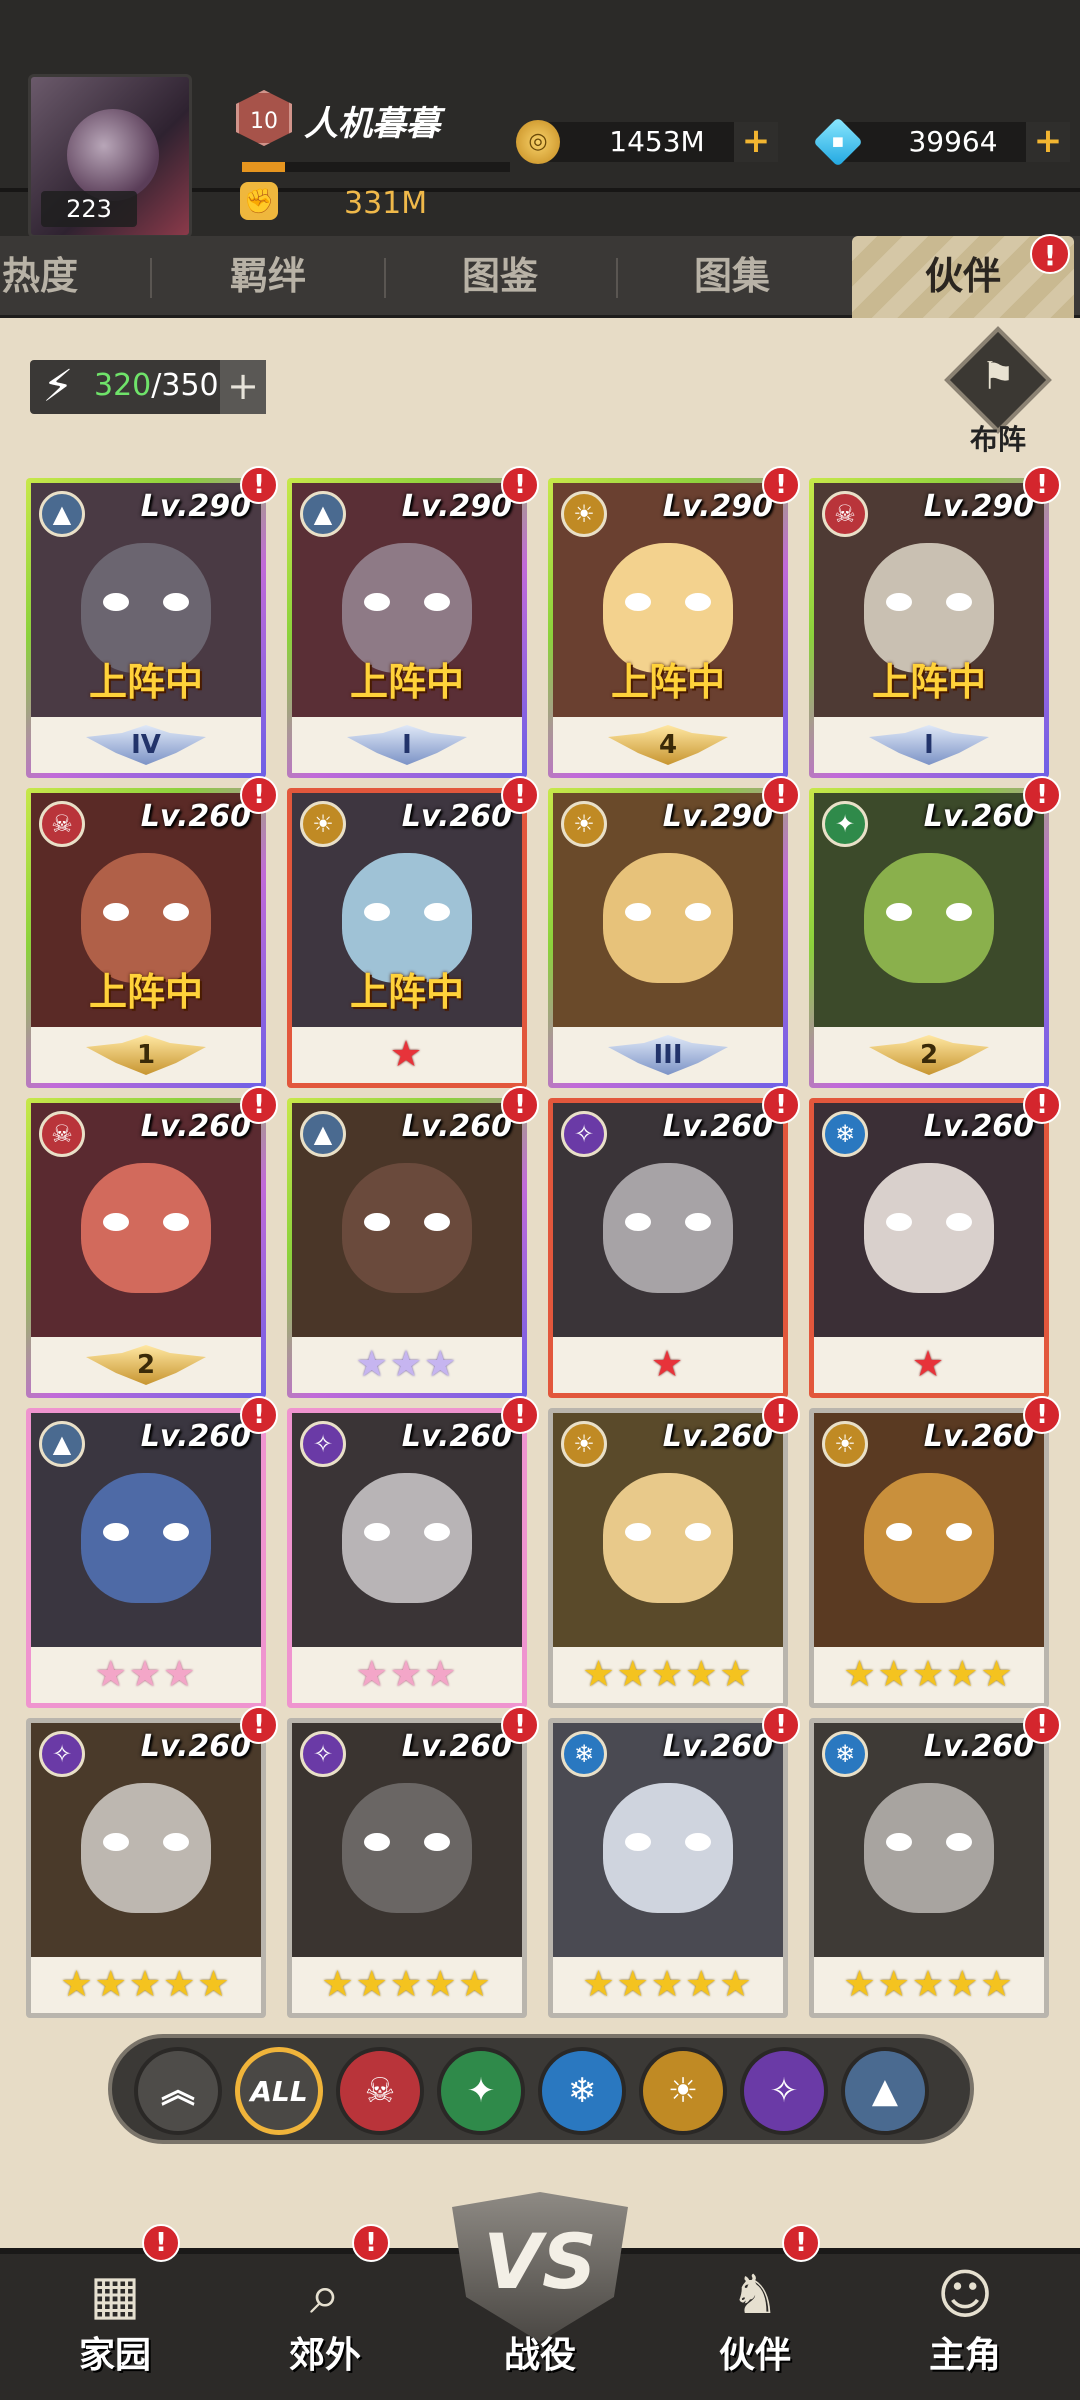 The height and width of the screenshot is (2400, 1080). What do you see at coordinates (243, 387) in the screenshot?
I see `add-stamina-button: +` at bounding box center [243, 387].